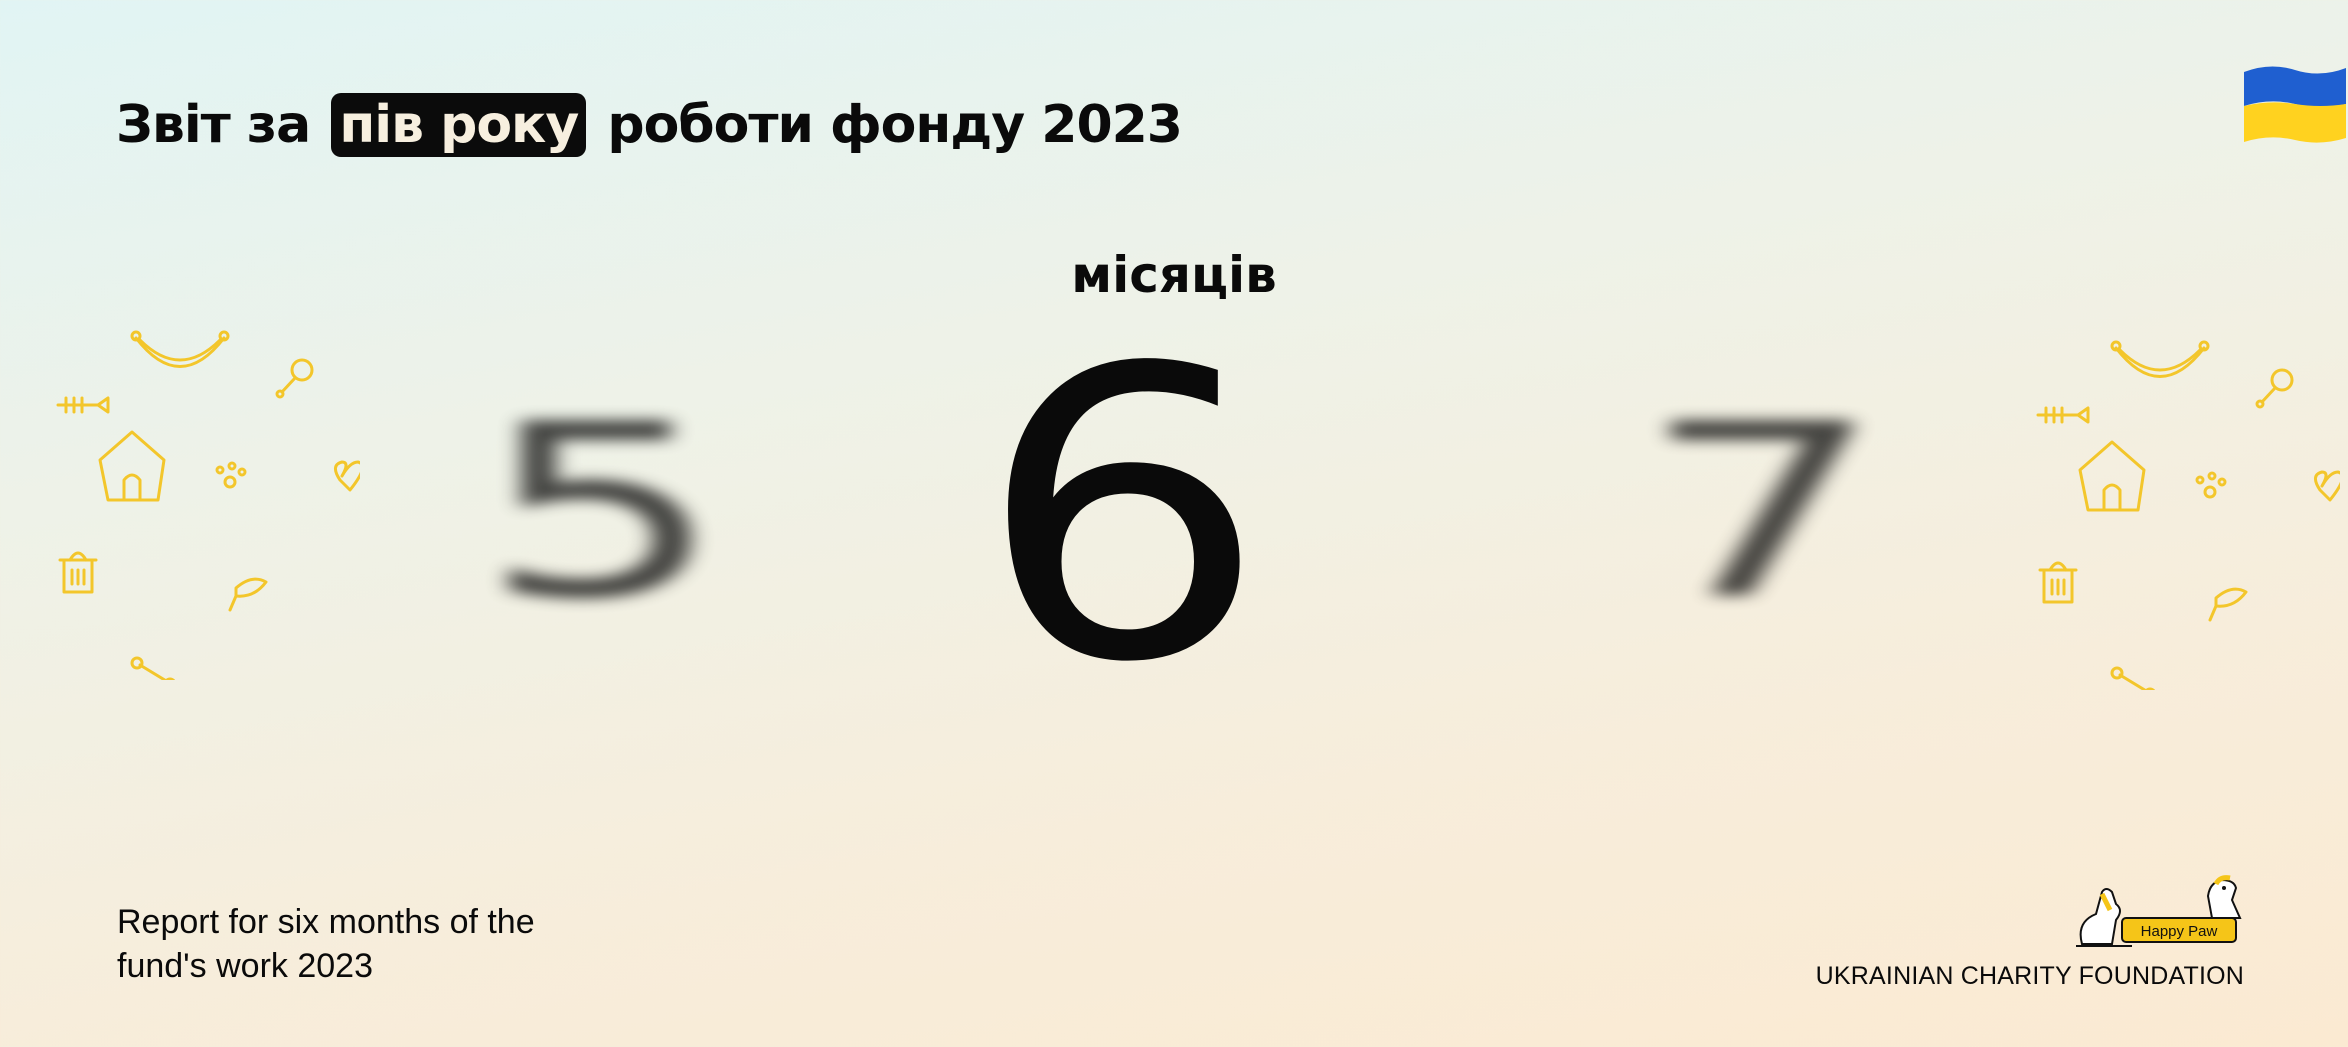 The image size is (2348, 1047). Describe the element at coordinates (245, 966) in the screenshot. I see `subtitle-line-2: fund's work 2023` at that location.